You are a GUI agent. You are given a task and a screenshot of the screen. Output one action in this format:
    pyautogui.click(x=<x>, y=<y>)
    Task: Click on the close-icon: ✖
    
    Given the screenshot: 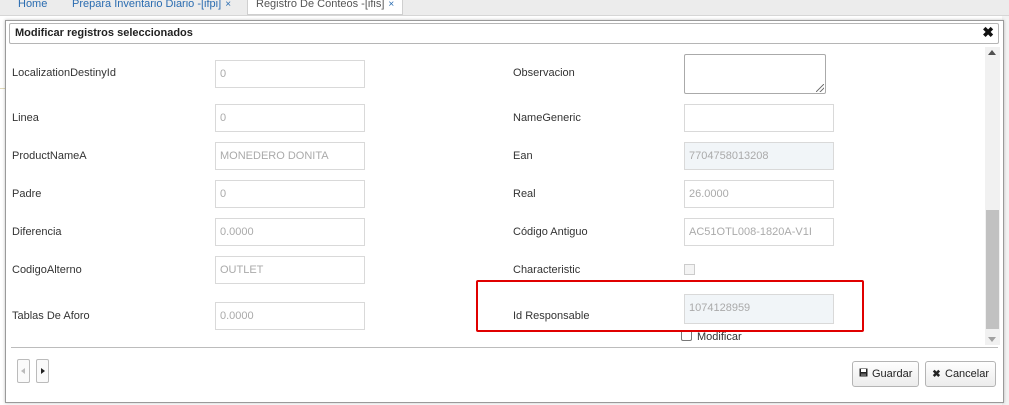 What is the action you would take?
    pyautogui.click(x=988, y=32)
    